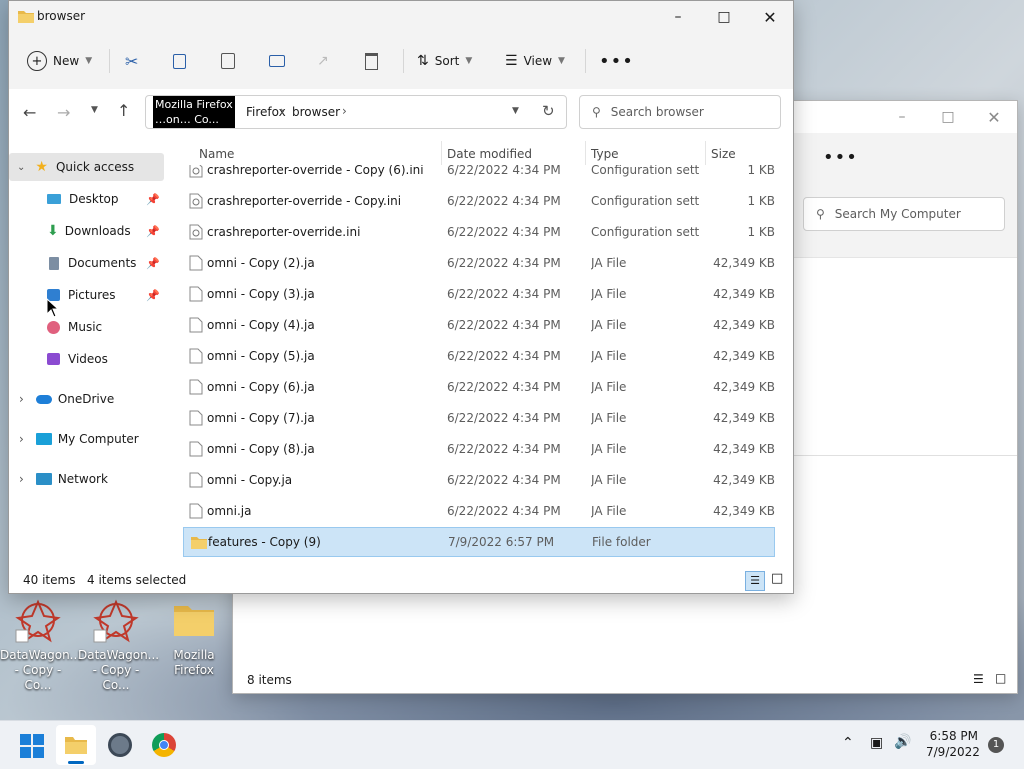 The height and width of the screenshot is (769, 1024). I want to click on copy-button, so click(179, 61).